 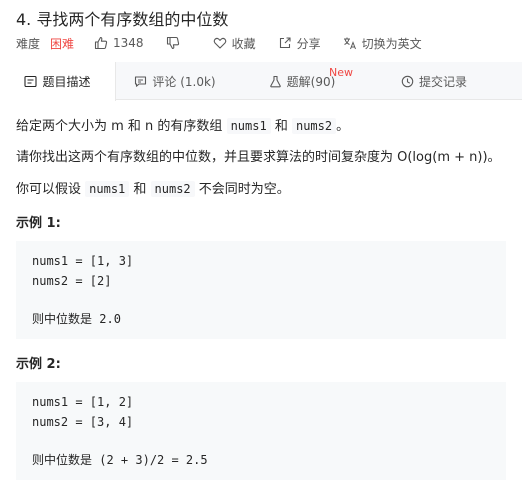 I want to click on share-label: 分享, so click(x=308, y=43).